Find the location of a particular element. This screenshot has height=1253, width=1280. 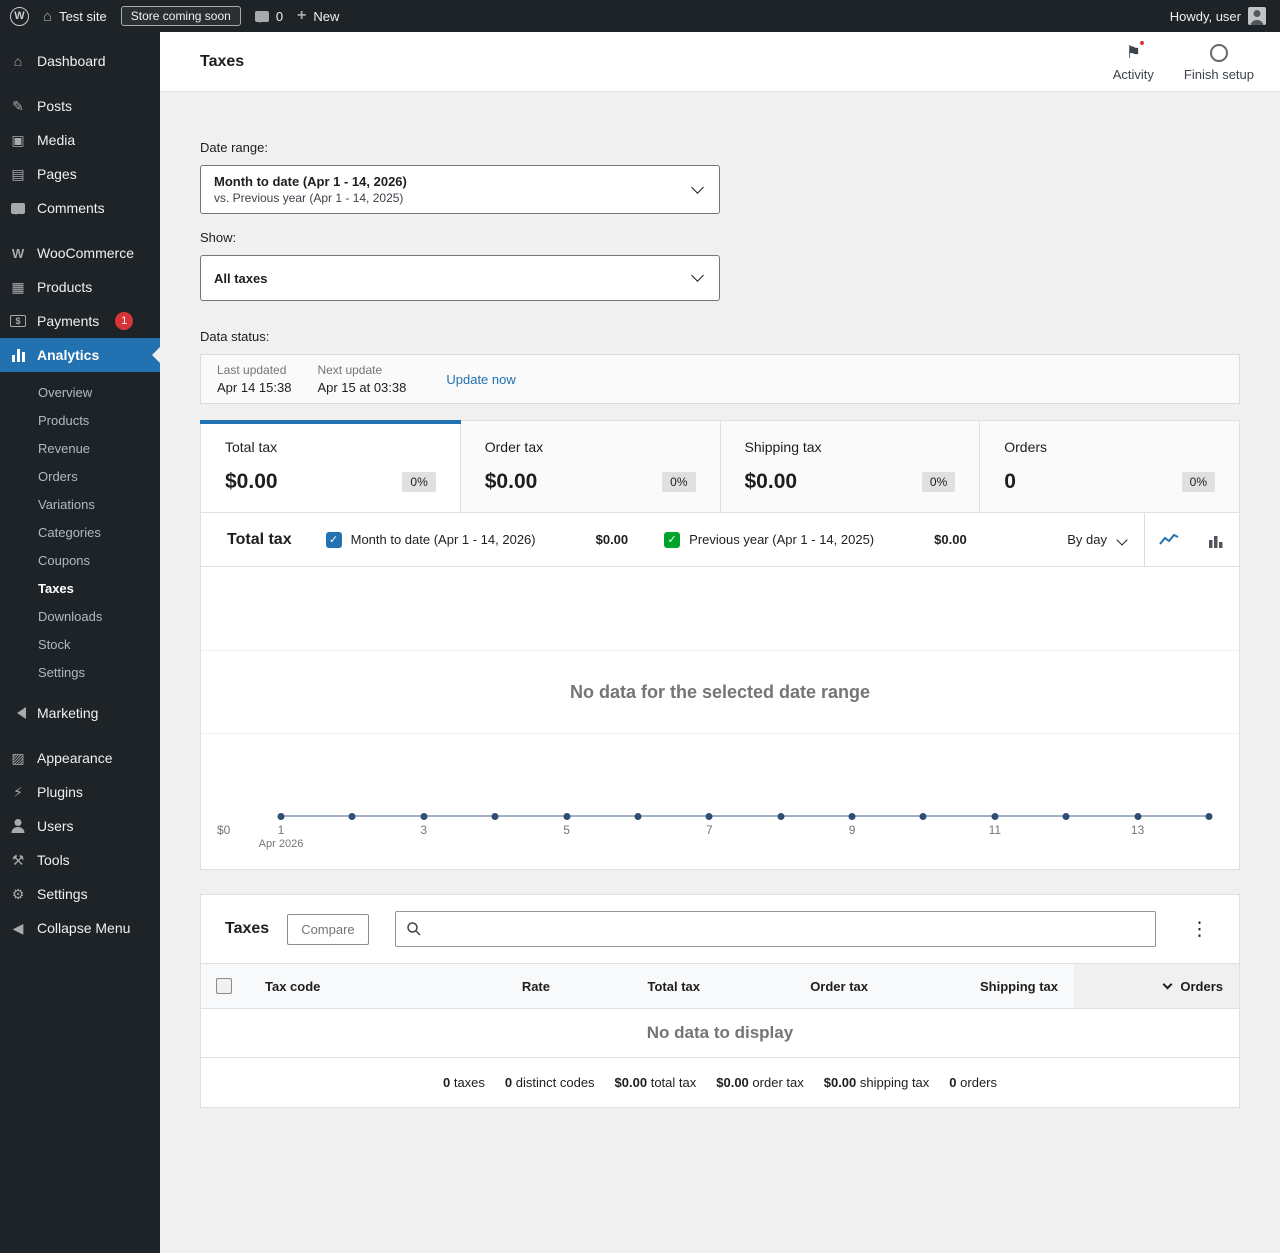

summary-tile-shipping-tax: Shipping tax $0.00 0% is located at coordinates (850, 466).